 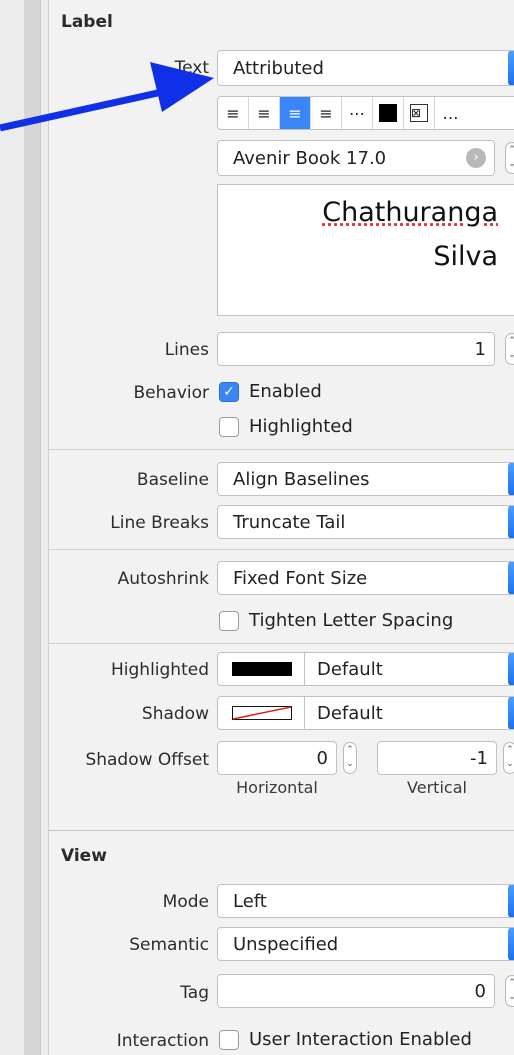 What do you see at coordinates (32, 527) in the screenshot?
I see `gutter-scroll-track` at bounding box center [32, 527].